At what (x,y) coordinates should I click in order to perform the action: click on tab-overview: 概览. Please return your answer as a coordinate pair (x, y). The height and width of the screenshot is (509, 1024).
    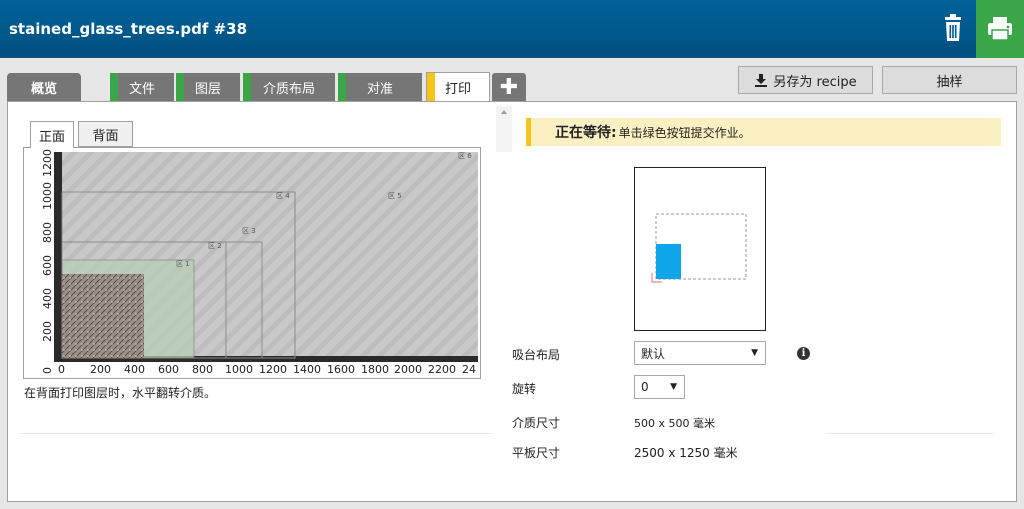
    Looking at the image, I should click on (44, 87).